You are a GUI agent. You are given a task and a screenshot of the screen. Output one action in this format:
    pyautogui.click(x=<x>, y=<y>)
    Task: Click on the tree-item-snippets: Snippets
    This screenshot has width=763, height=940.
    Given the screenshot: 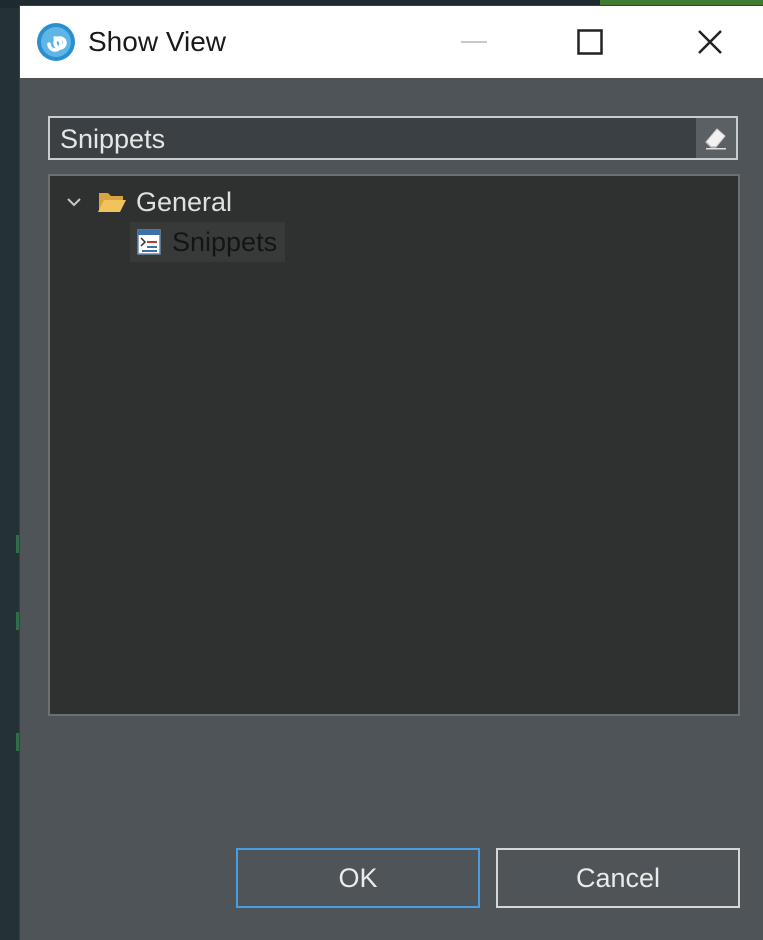 What is the action you would take?
    pyautogui.click(x=208, y=242)
    